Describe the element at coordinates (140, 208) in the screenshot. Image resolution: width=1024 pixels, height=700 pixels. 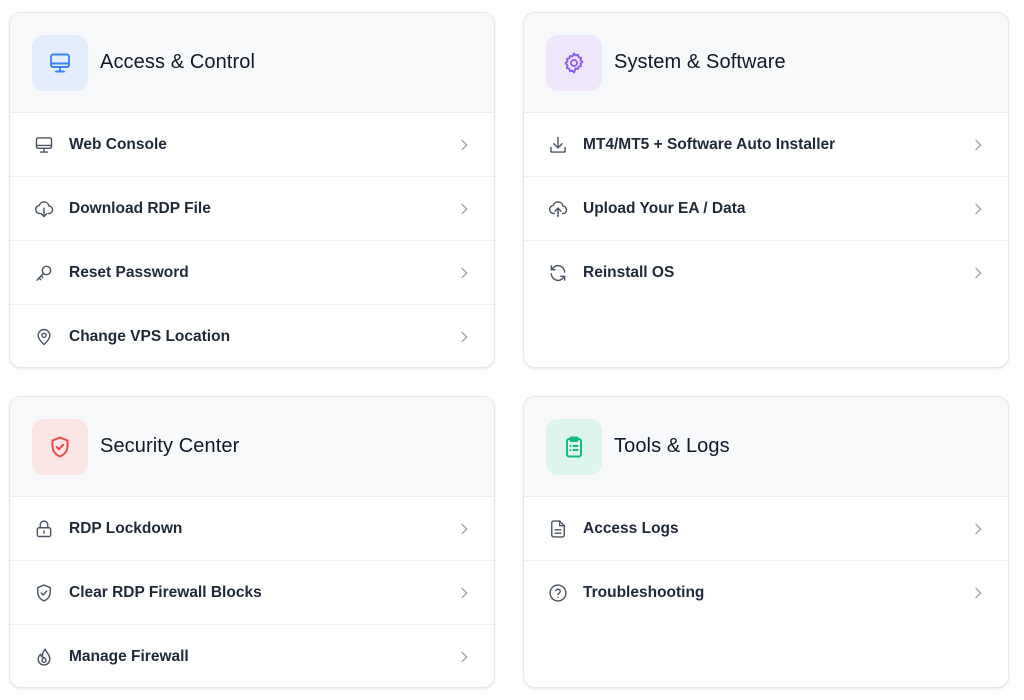
I see `menu-item-label: Download RDP File` at that location.